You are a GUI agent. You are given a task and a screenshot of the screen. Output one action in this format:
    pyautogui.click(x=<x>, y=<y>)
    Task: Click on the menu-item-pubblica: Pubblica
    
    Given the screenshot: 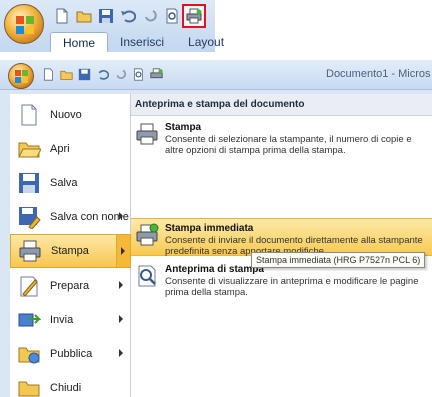 What is the action you would take?
    pyautogui.click(x=70, y=354)
    